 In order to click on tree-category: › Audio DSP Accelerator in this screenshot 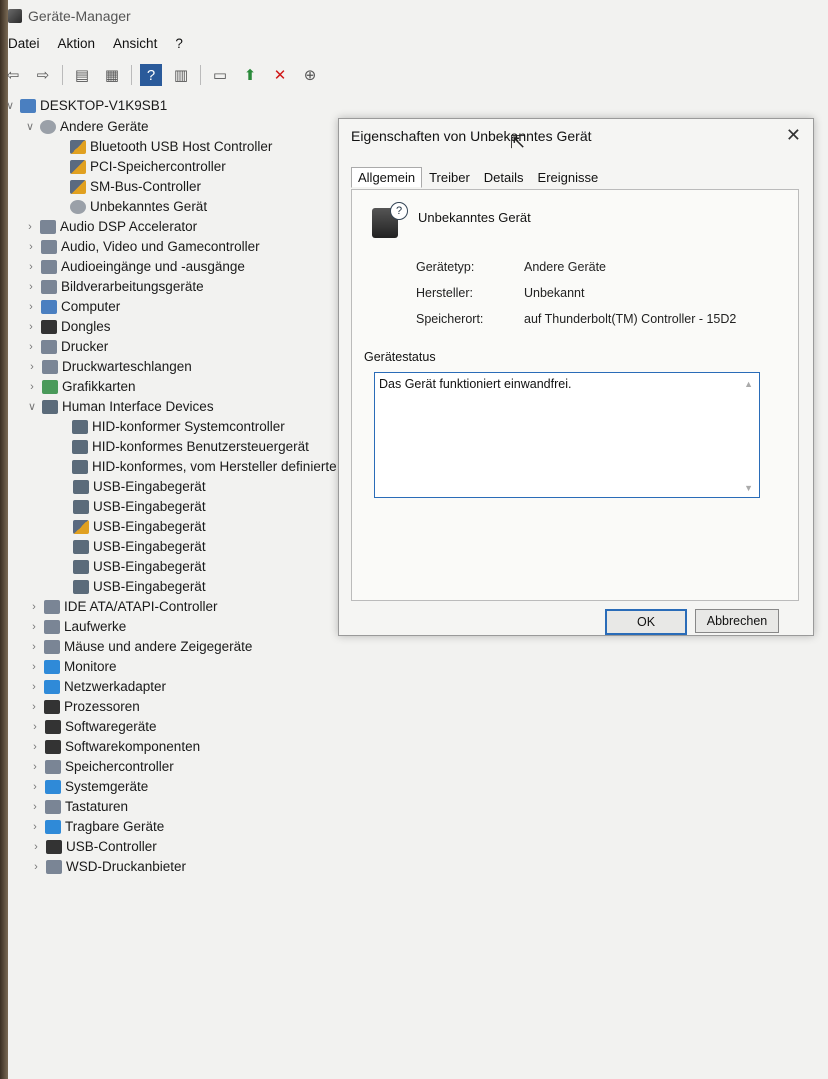, I will do `click(110, 226)`.